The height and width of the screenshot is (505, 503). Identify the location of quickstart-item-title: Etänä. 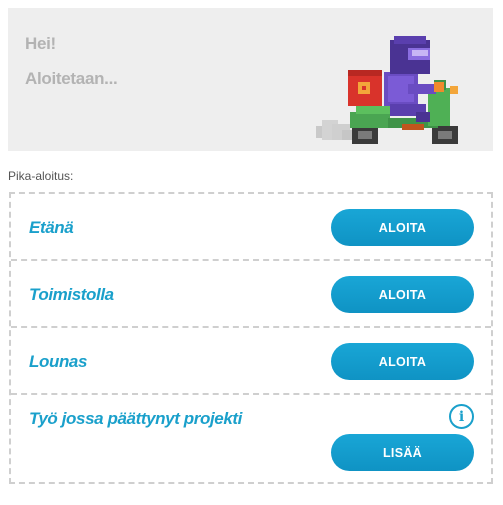
(51, 227).